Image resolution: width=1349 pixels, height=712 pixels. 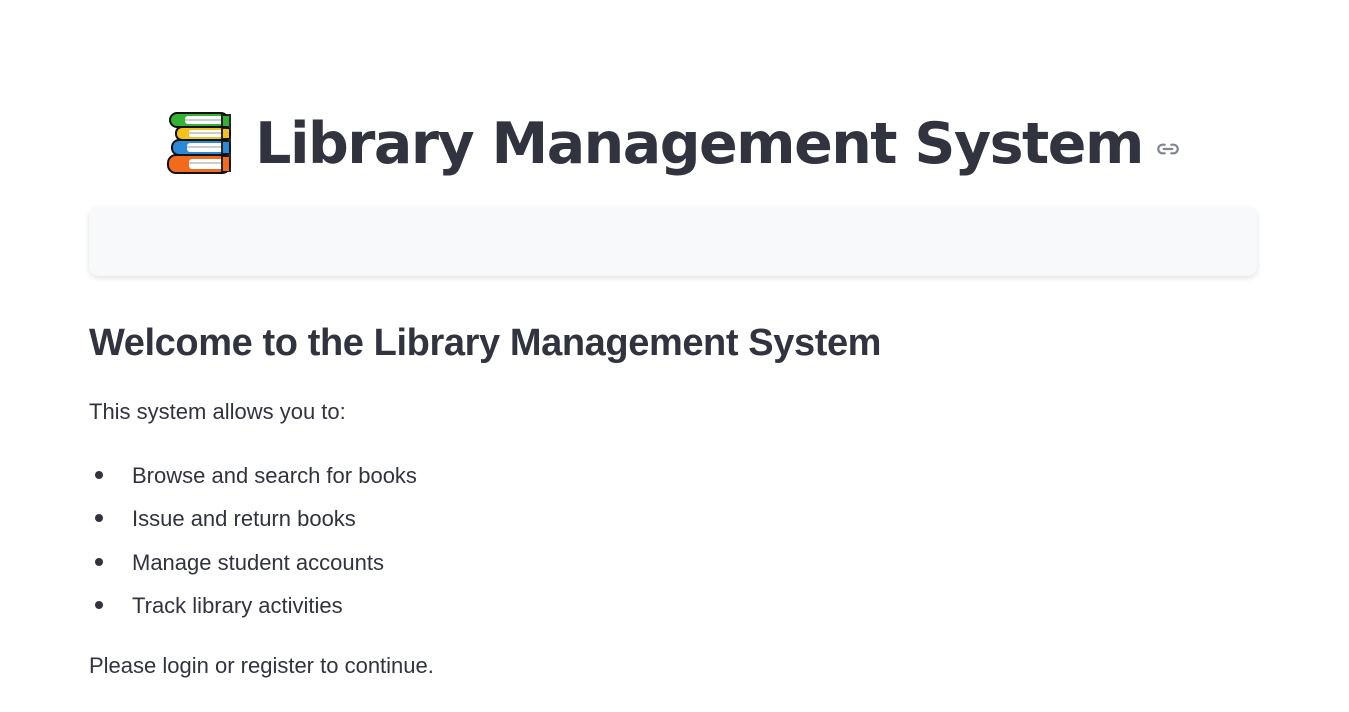 I want to click on info-container, so click(x=673, y=241).